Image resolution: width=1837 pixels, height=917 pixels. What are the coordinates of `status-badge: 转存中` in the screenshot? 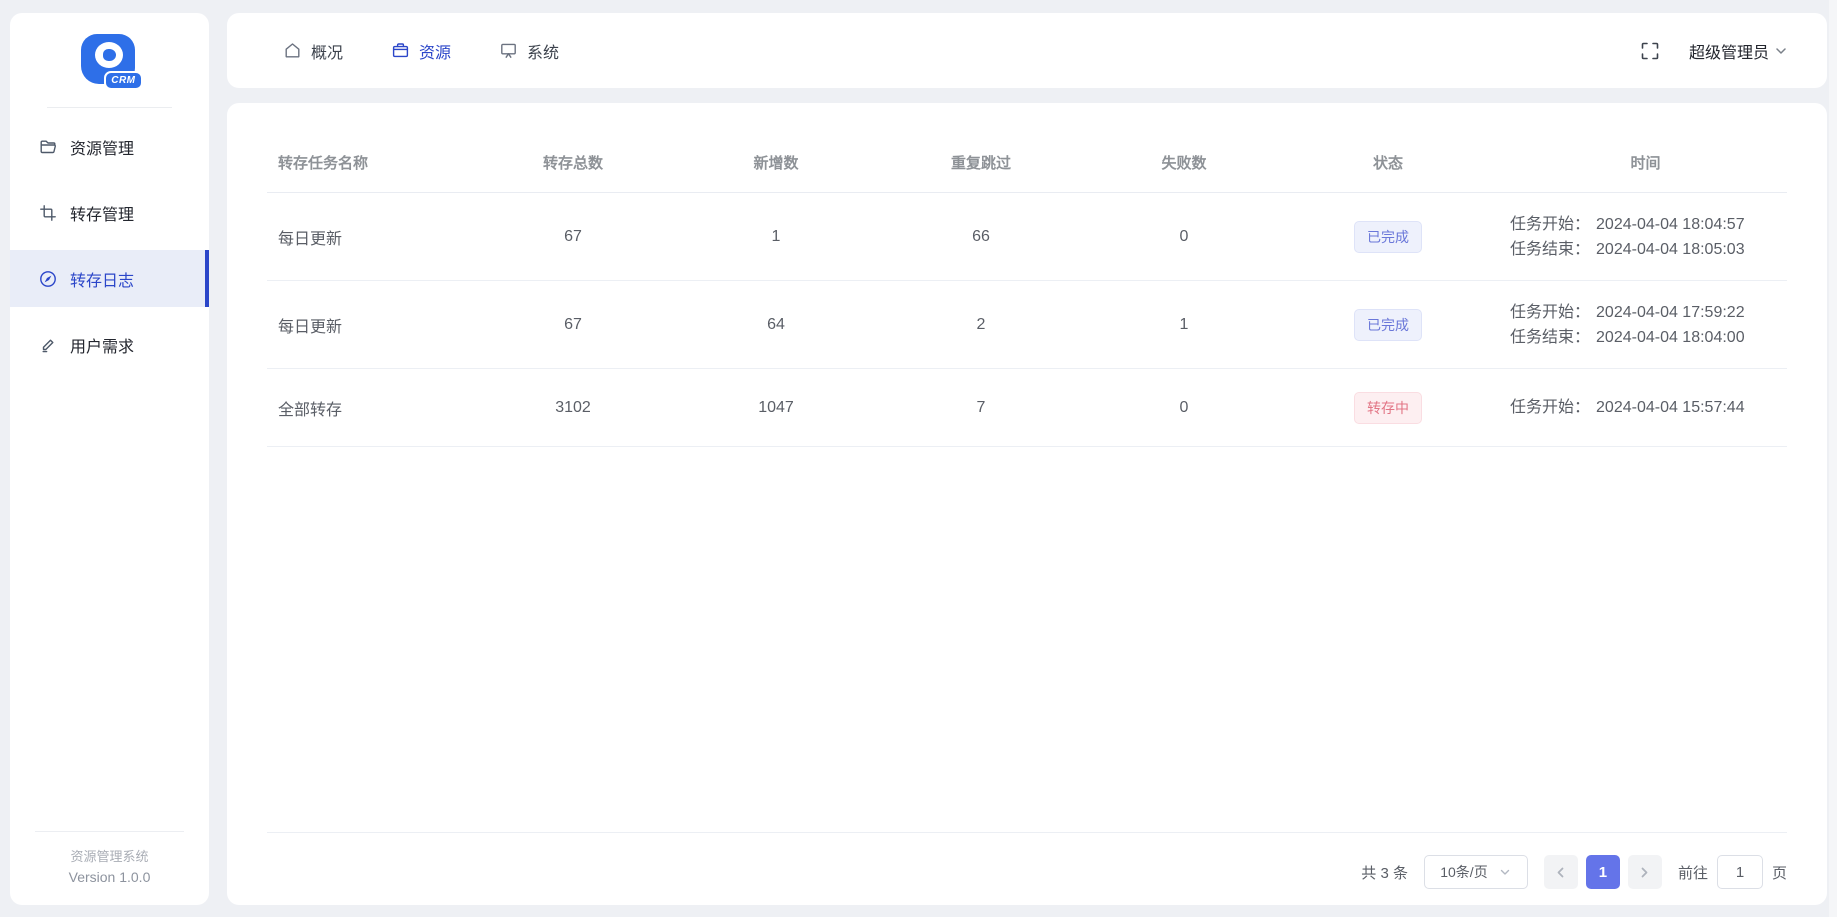 It's located at (1388, 407).